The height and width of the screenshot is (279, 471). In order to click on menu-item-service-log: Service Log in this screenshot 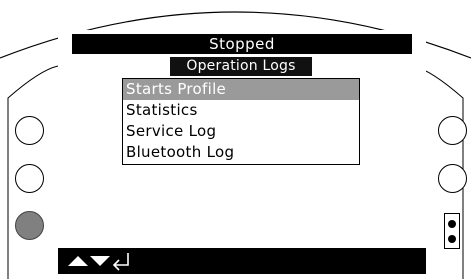, I will do `click(241, 131)`.